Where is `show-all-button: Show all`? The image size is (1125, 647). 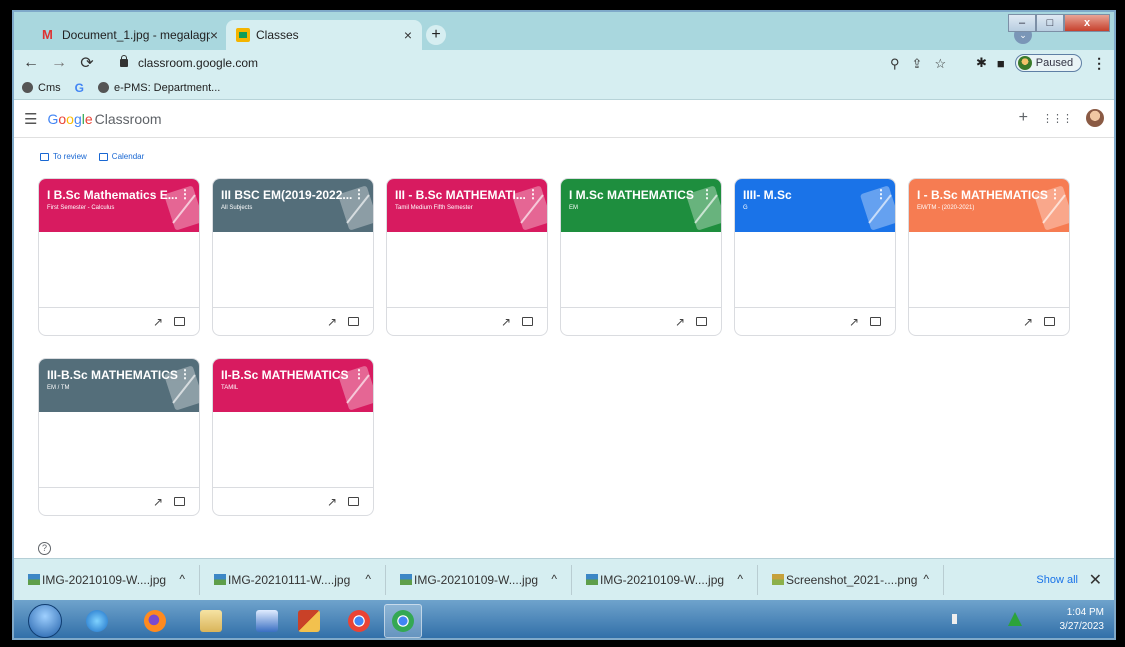
show-all-button: Show all is located at coordinates (1057, 580).